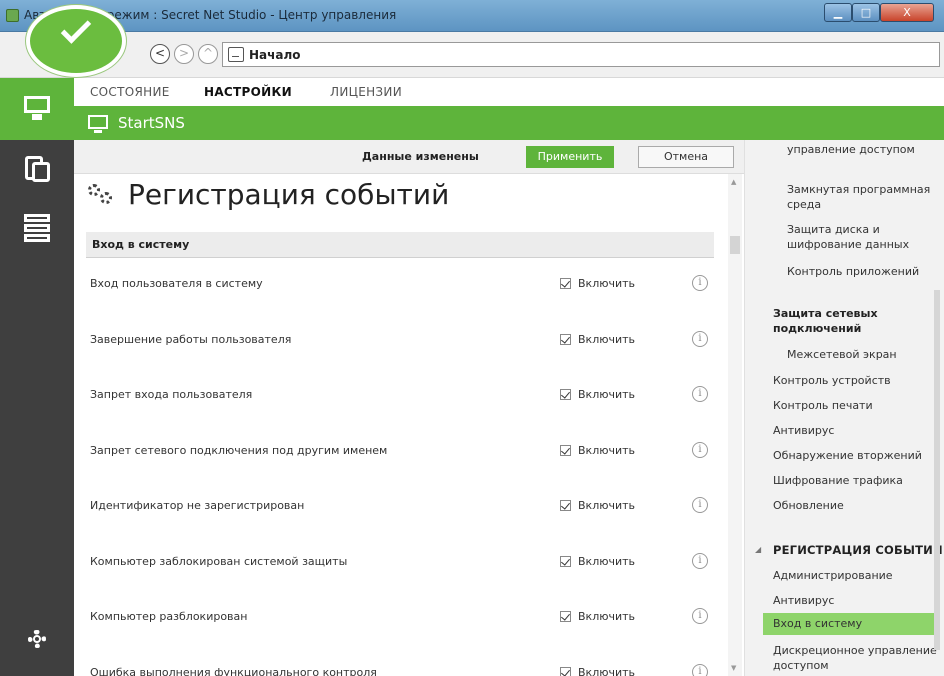 Image resolution: width=944 pixels, height=676 pixels. I want to click on events-icon, so click(102, 197).